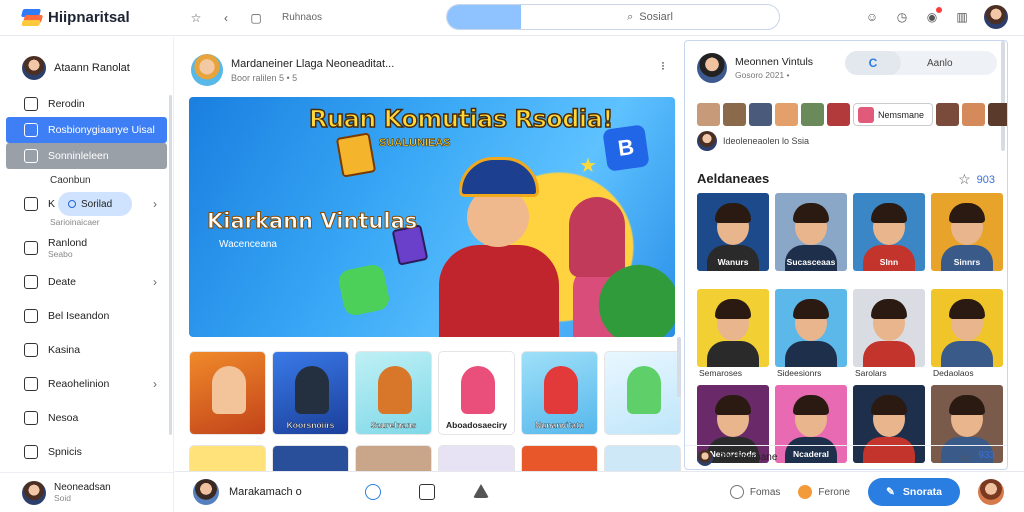 The image size is (1024, 512). What do you see at coordinates (484, 17) in the screenshot?
I see `search-segment` at bounding box center [484, 17].